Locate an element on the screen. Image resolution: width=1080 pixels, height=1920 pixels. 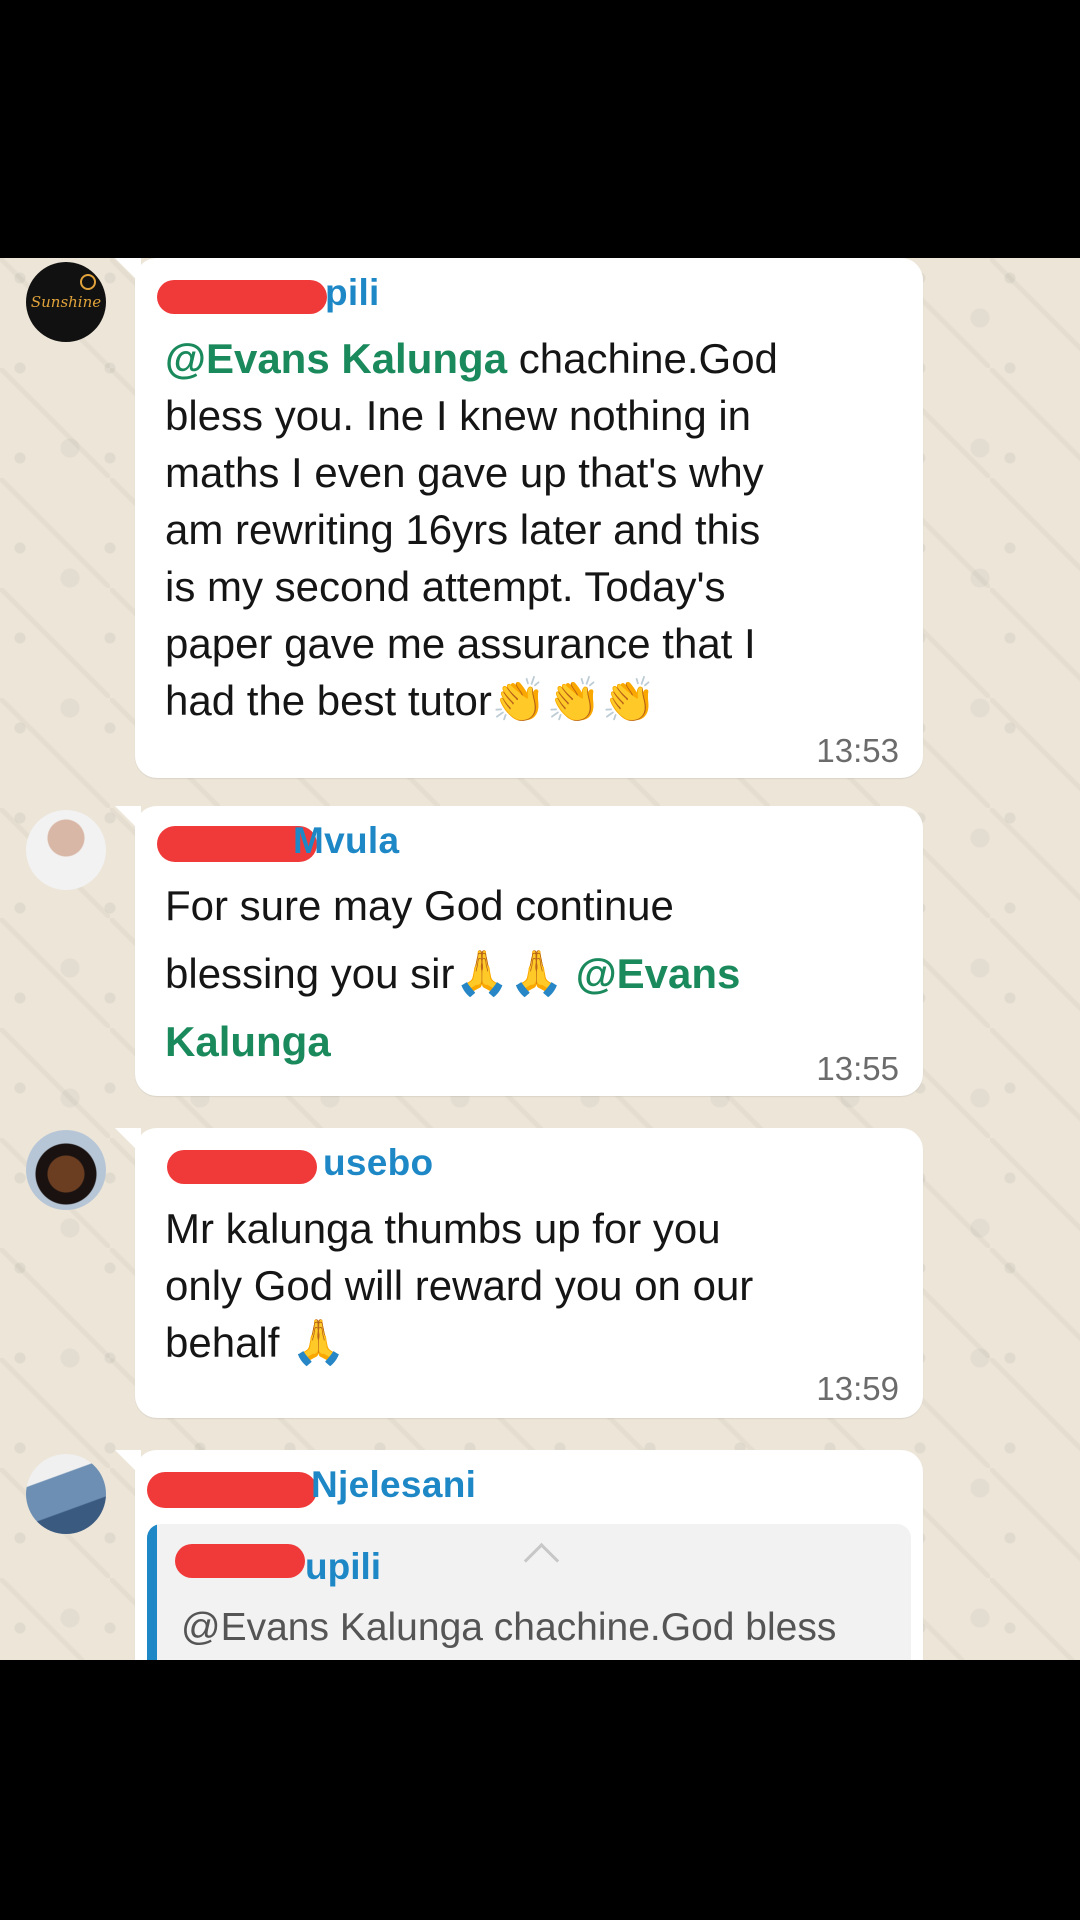
avatar-logo: Sunshine is located at coordinates (66, 302).